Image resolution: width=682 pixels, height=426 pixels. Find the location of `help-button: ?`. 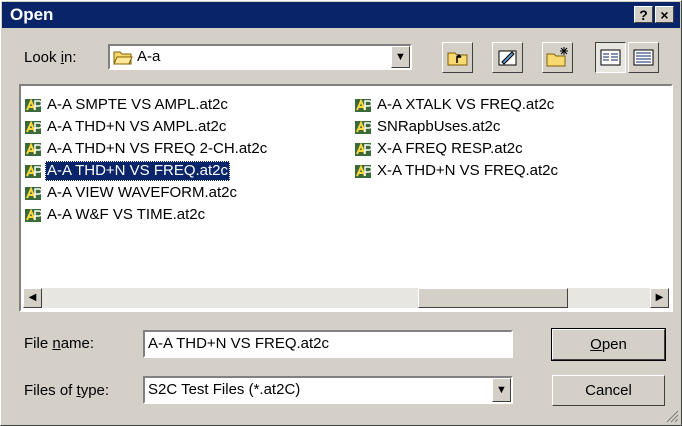

help-button: ? is located at coordinates (643, 14).